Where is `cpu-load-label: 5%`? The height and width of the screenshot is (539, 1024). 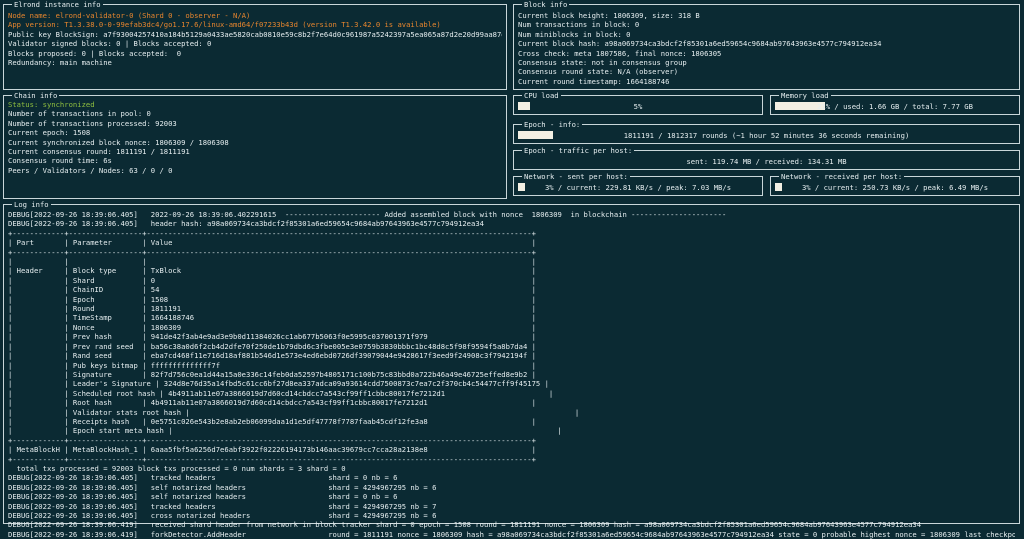
cpu-load-label: 5% is located at coordinates (638, 106).